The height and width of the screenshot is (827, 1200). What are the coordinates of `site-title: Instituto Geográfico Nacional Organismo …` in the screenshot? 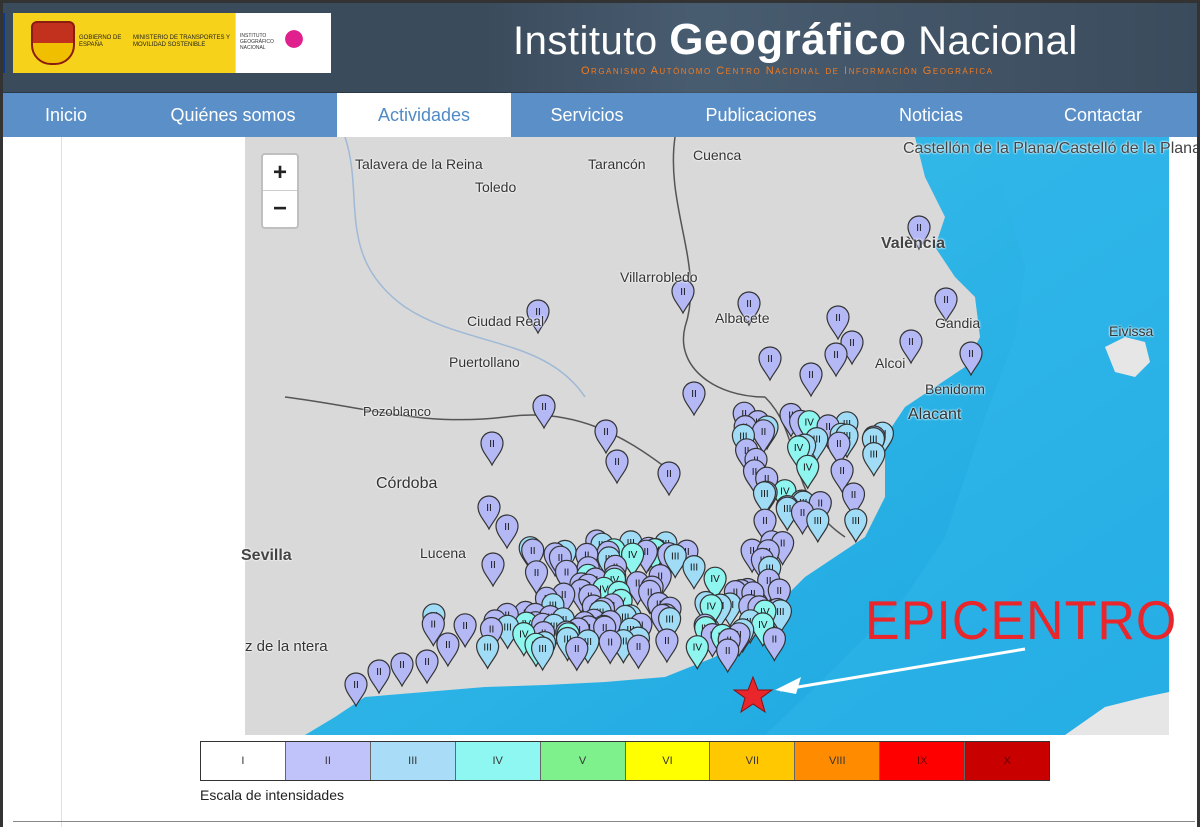 It's located at (833, 48).